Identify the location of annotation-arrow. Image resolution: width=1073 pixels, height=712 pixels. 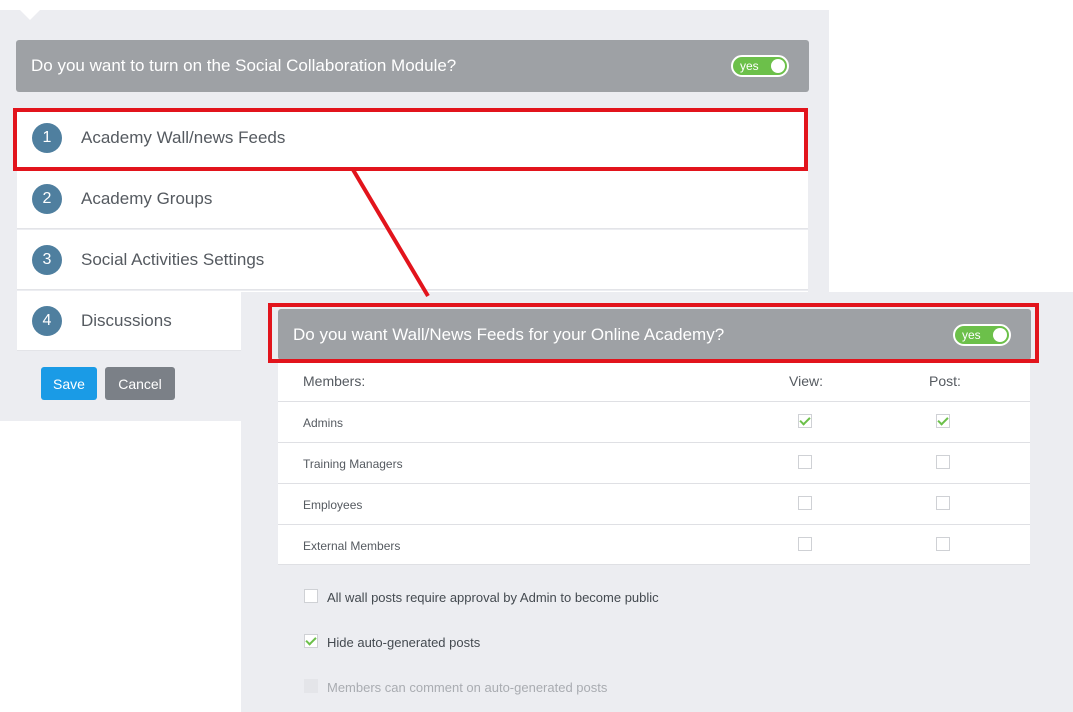
(390, 232).